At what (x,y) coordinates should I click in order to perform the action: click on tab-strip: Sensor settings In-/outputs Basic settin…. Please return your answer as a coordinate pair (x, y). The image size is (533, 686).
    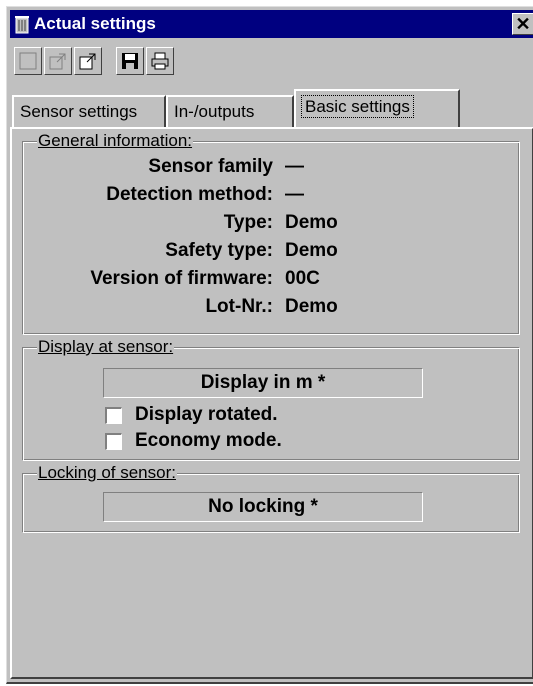
    Looking at the image, I should click on (271, 107).